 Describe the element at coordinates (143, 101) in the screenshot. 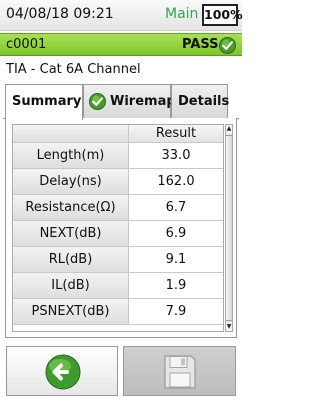

I see `tab-wiremap-label: Wiremap` at that location.